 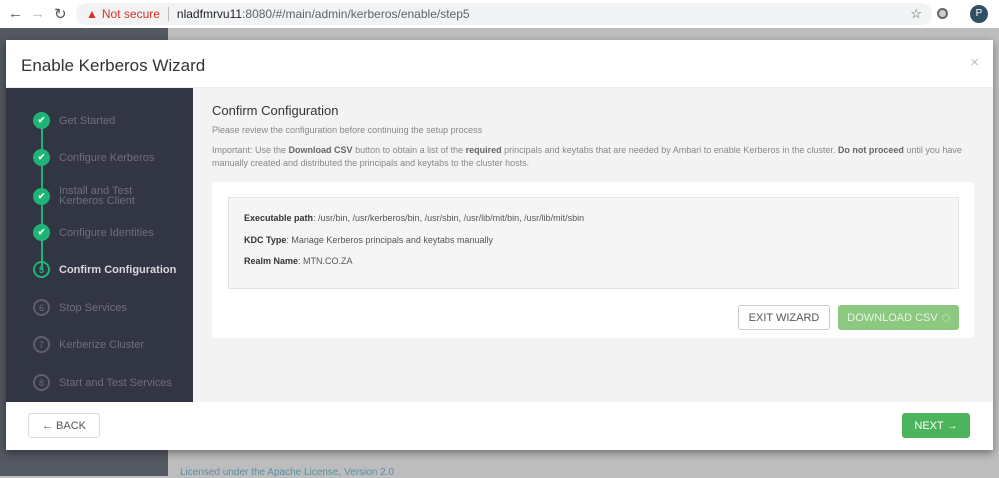 What do you see at coordinates (275, 110) in the screenshot?
I see `step-heading: Confirm Configuration` at bounding box center [275, 110].